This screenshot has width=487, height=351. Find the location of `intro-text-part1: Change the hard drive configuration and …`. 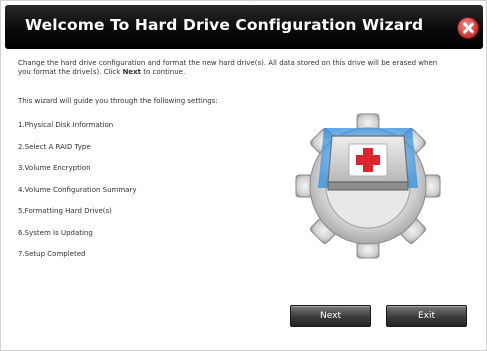

intro-text-part1: Change the hard drive configuration and … is located at coordinates (228, 67).